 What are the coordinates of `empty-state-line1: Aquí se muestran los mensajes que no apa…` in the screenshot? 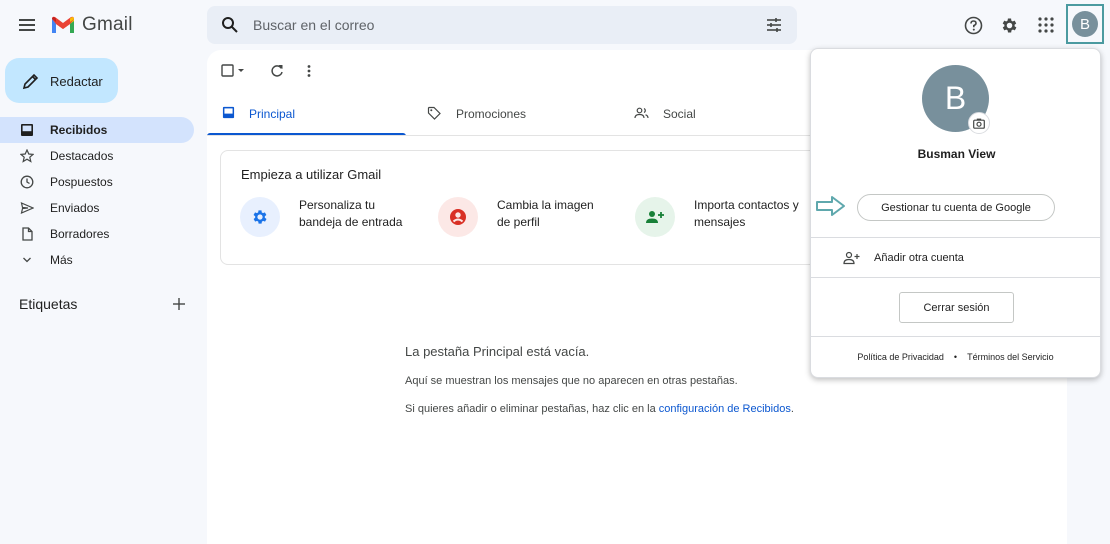 It's located at (571, 381).